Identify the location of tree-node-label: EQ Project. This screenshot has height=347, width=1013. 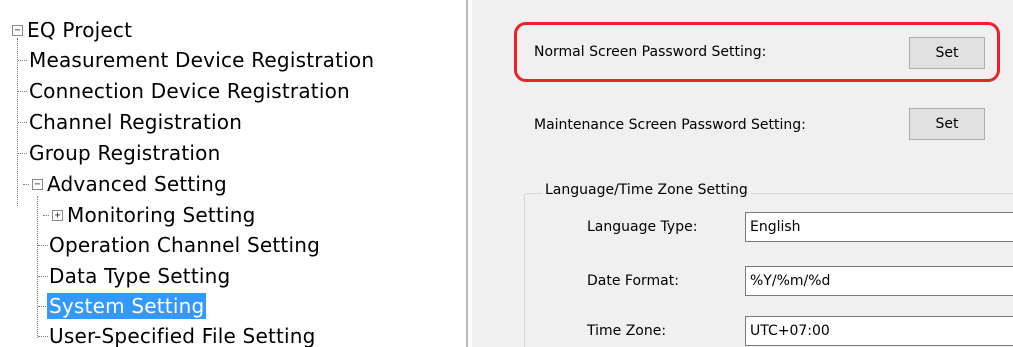
(80, 30).